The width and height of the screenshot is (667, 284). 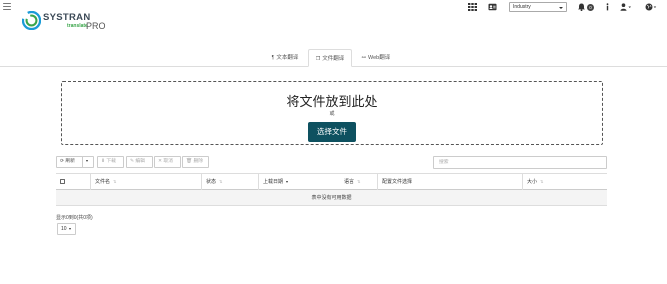 What do you see at coordinates (229, 182) in the screenshot?
I see `column-status: 状态 ⇅` at bounding box center [229, 182].